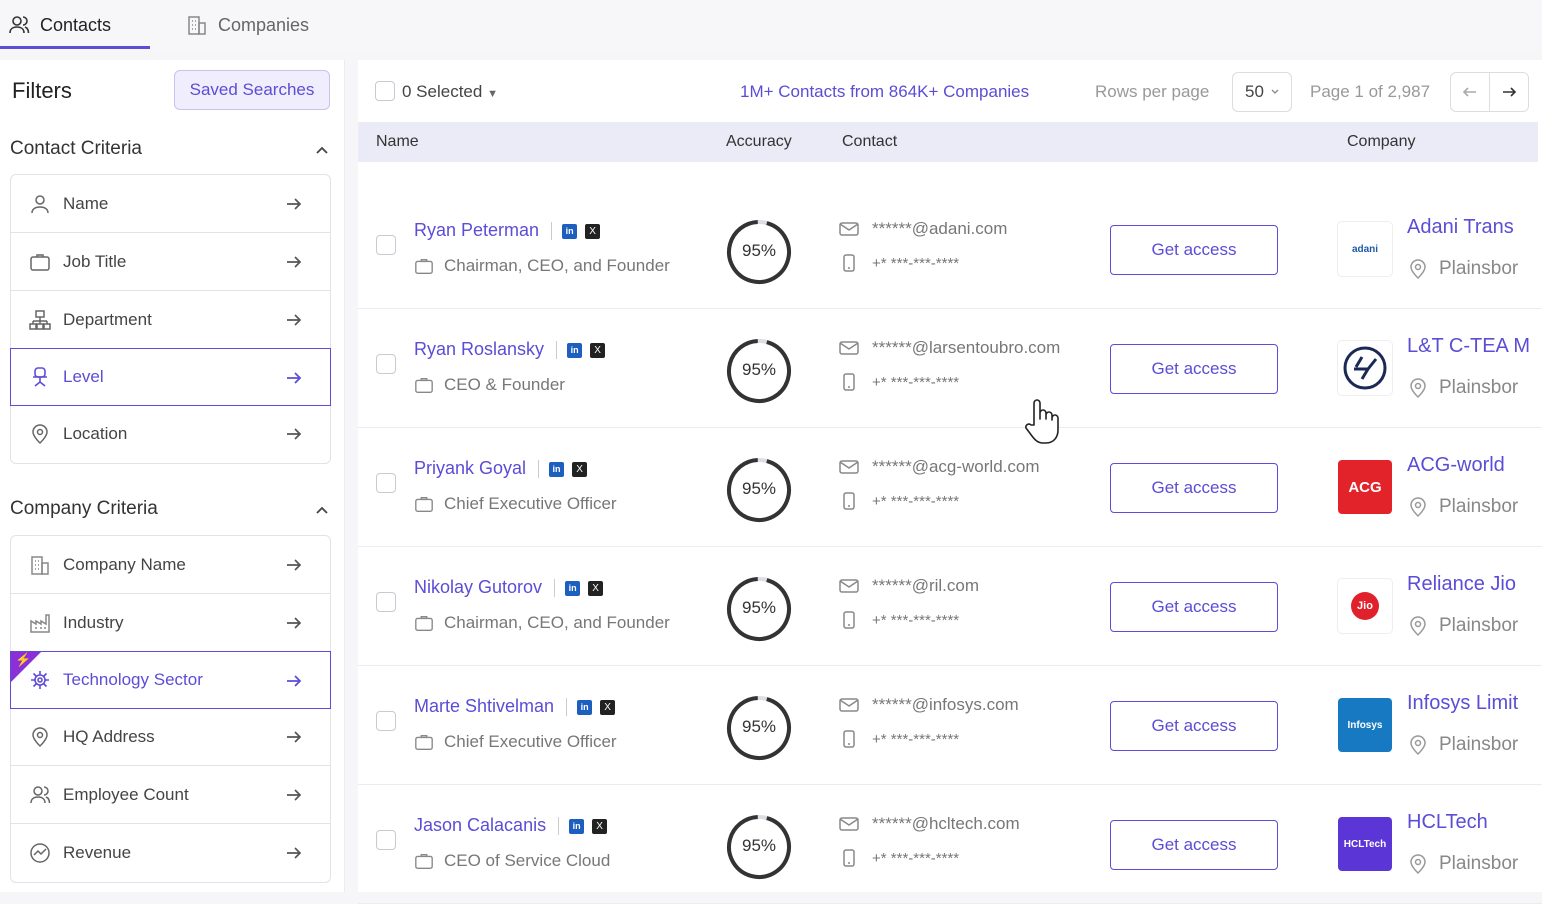 Image resolution: width=1542 pixels, height=904 pixels. I want to click on header-accuracy: Accuracy, so click(759, 142).